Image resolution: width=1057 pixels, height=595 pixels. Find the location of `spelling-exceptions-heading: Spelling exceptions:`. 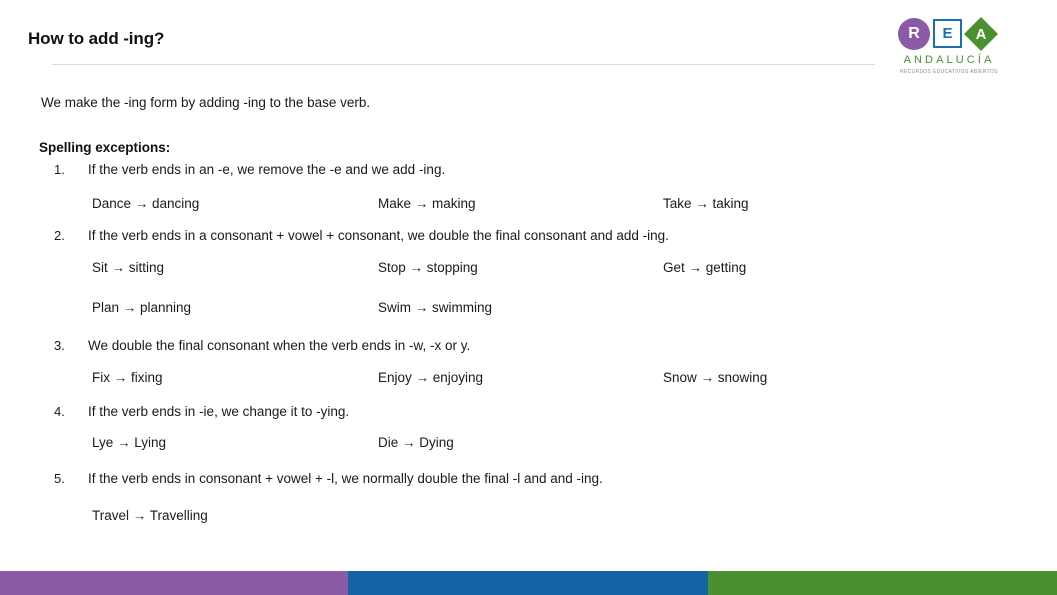

spelling-exceptions-heading: Spelling exceptions: is located at coordinates (105, 147).